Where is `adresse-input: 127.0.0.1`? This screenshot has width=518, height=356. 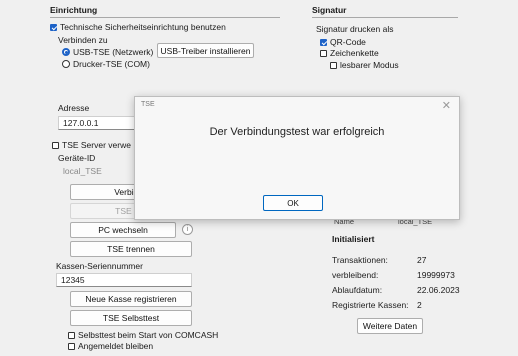 adresse-input: 127.0.0.1 is located at coordinates (98, 123).